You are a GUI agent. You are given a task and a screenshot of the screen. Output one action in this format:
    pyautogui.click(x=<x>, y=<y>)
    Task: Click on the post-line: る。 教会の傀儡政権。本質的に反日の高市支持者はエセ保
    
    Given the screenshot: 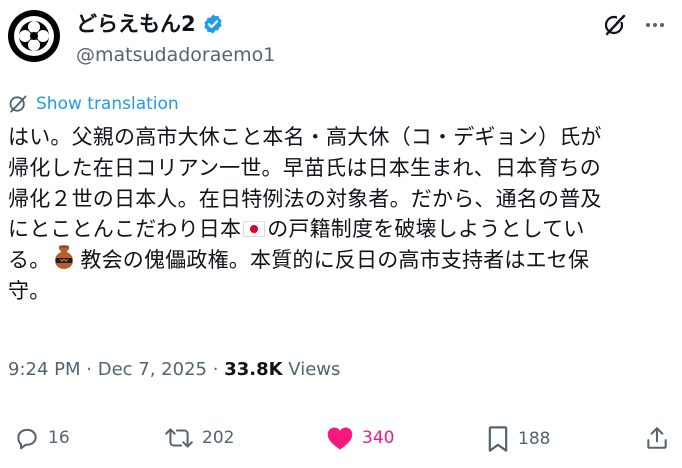 What is the action you would take?
    pyautogui.click(x=342, y=260)
    